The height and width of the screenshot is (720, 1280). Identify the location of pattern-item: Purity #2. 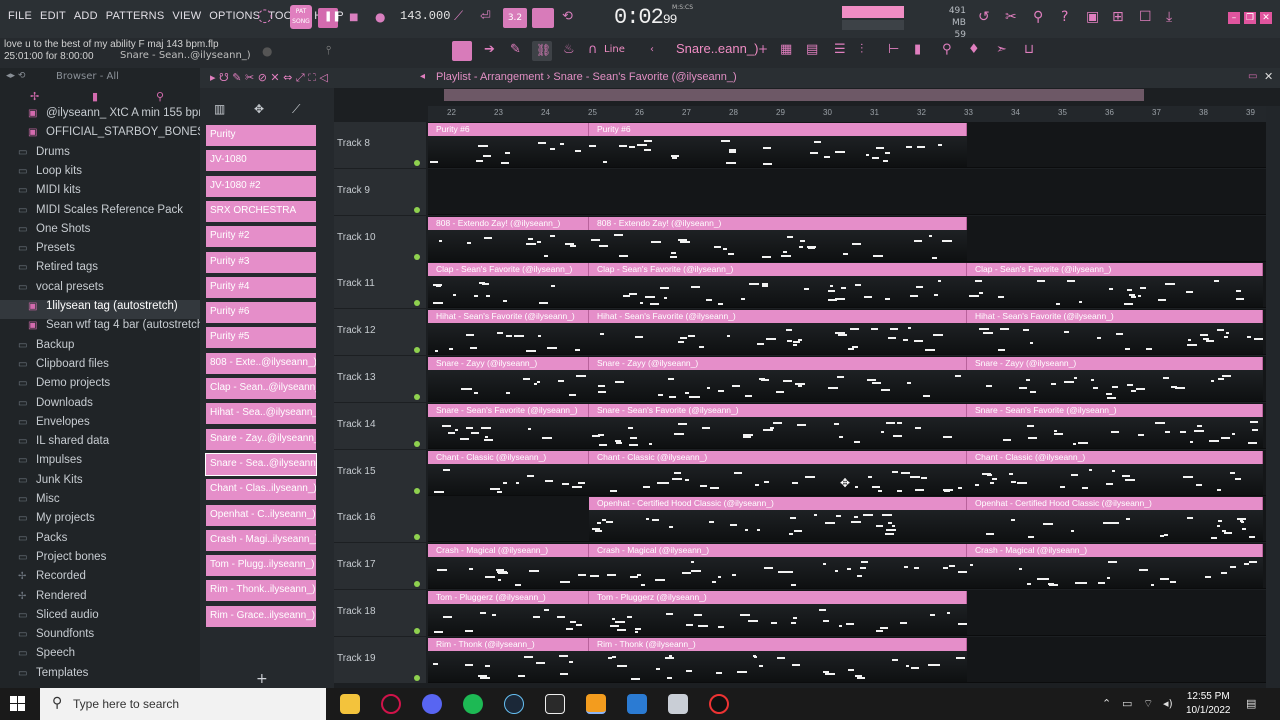
(261, 237).